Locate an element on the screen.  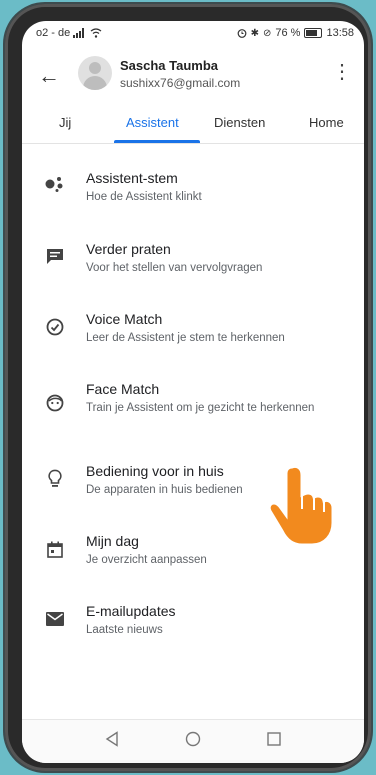
item-title: Mijn dag is located at coordinates (112, 541).